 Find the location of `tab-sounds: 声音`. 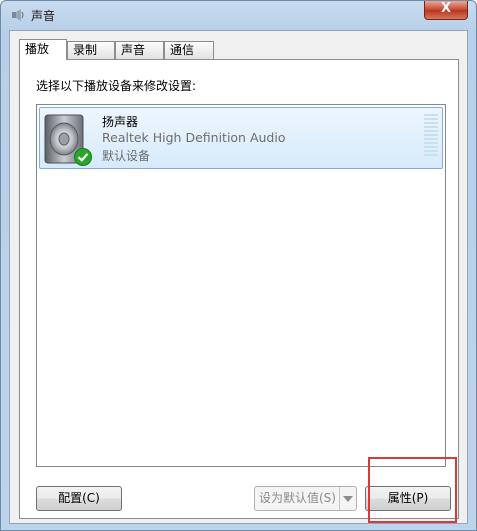

tab-sounds: 声音 is located at coordinates (139, 50).